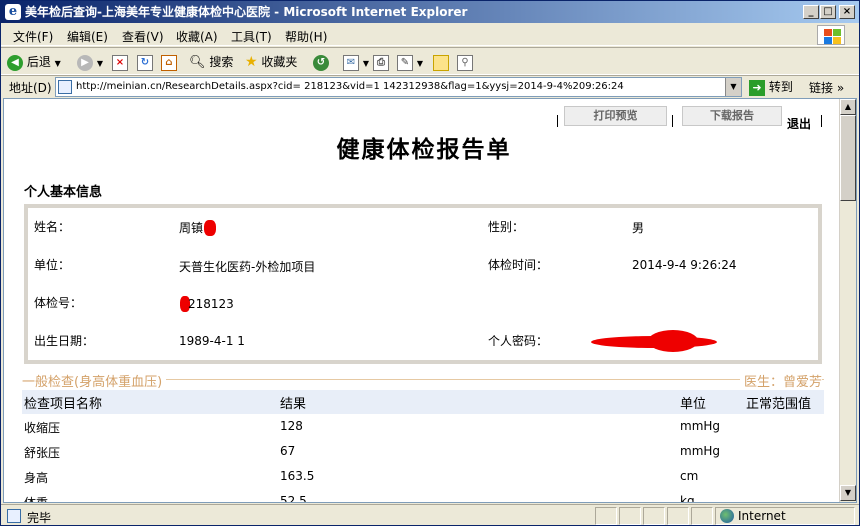  I want to click on search-button: 🔍︎ 搜索, so click(211, 62).